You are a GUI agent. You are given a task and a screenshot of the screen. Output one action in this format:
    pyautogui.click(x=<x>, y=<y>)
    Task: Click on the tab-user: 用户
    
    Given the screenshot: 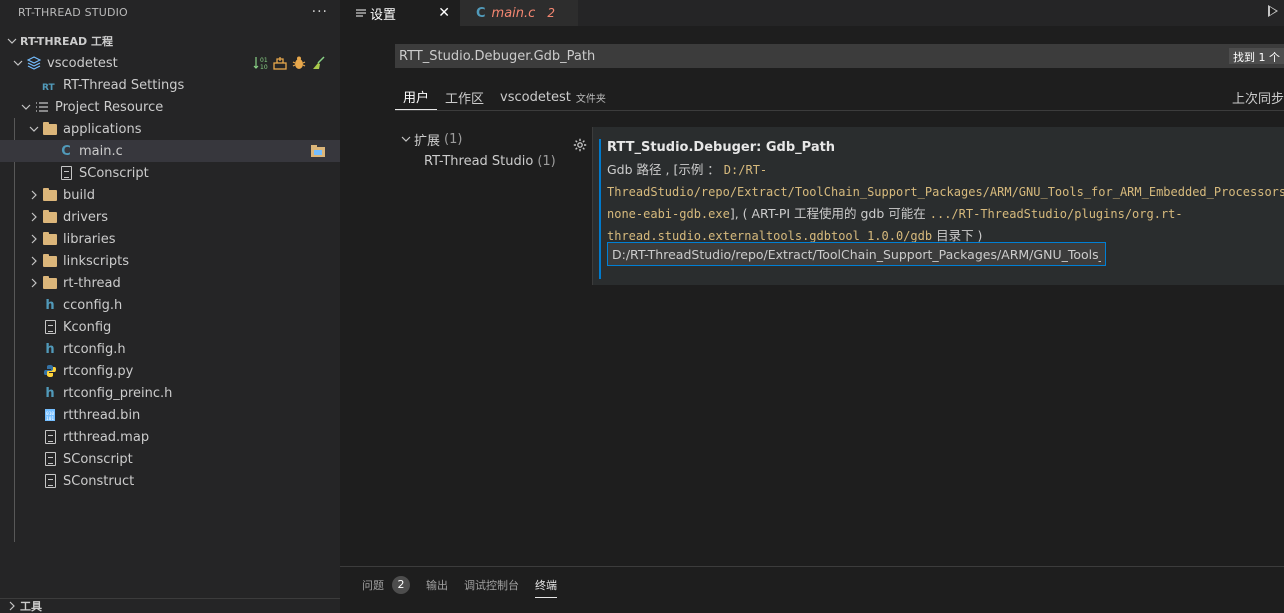 What is the action you would take?
    pyautogui.click(x=416, y=97)
    